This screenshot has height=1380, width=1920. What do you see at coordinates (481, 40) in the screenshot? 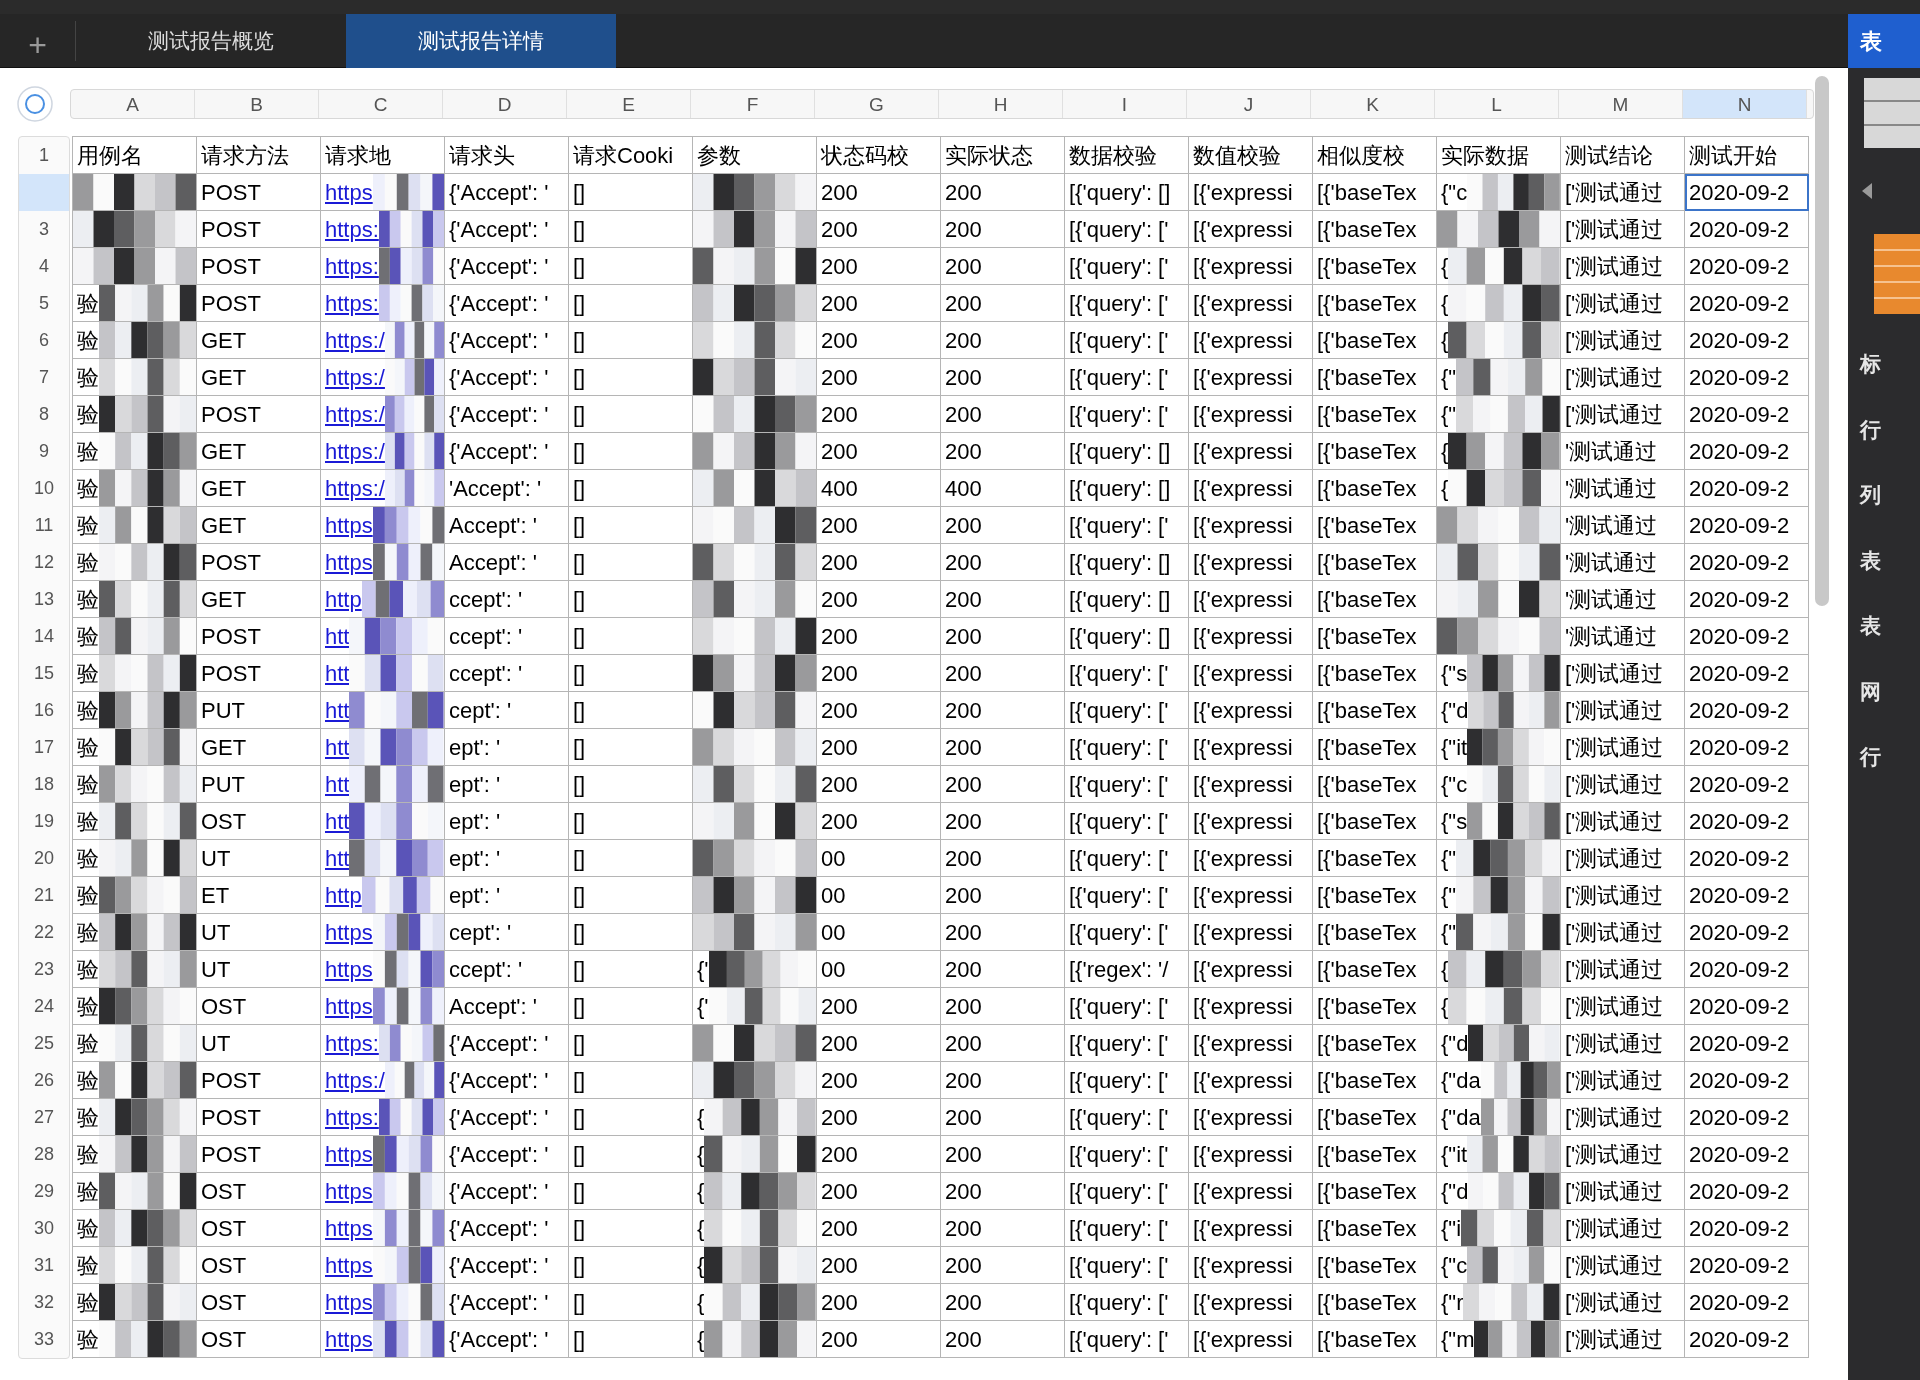
I see `sheet-tab: 测试报告详情` at bounding box center [481, 40].